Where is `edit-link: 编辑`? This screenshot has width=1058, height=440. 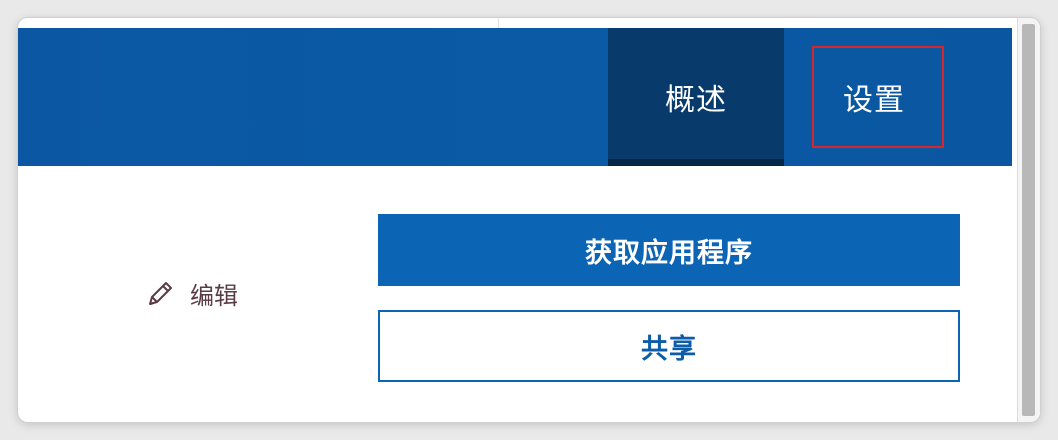 edit-link: 编辑 is located at coordinates (191, 293).